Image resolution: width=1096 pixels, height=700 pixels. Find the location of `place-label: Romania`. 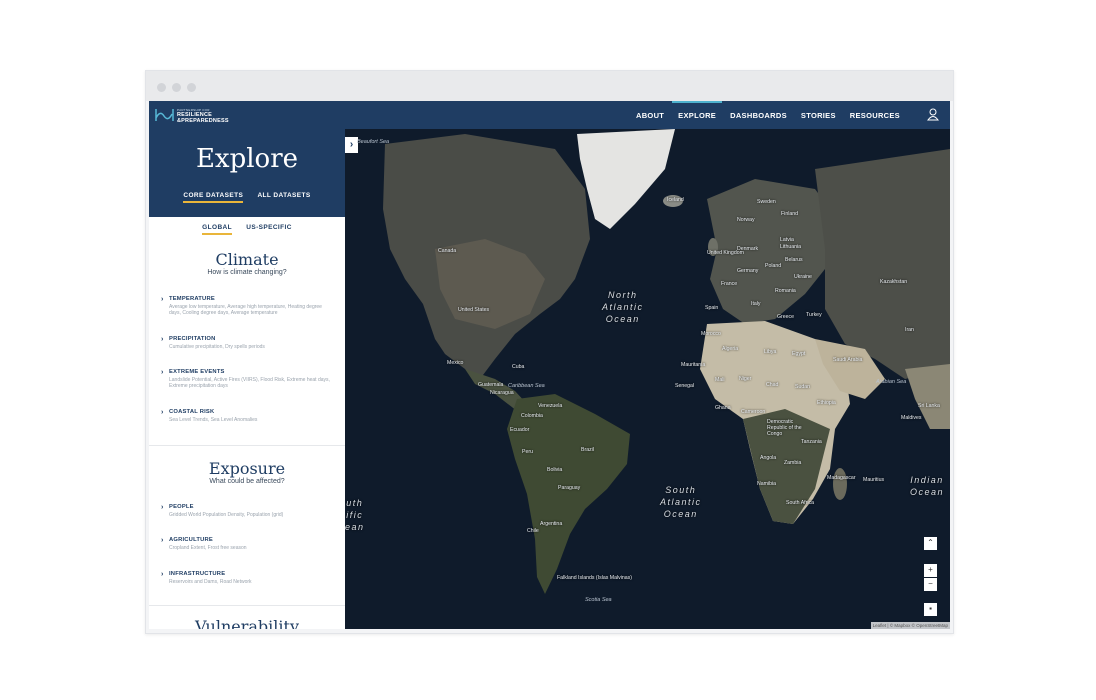

place-label: Romania is located at coordinates (785, 291).